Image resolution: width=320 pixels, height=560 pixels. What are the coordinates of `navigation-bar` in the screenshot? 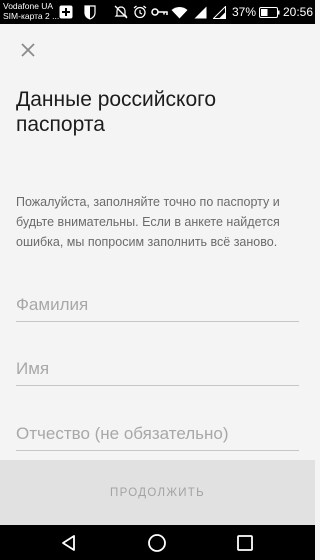 It's located at (157, 542).